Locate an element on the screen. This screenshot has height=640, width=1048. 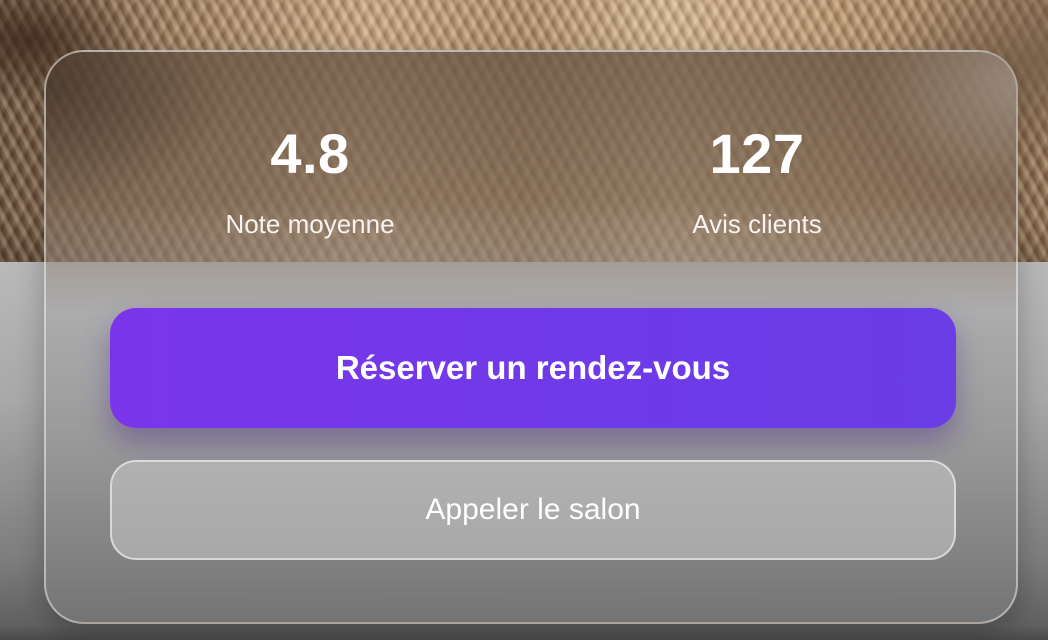
rating-stat: 4.8 Note moyenne is located at coordinates (310, 180).